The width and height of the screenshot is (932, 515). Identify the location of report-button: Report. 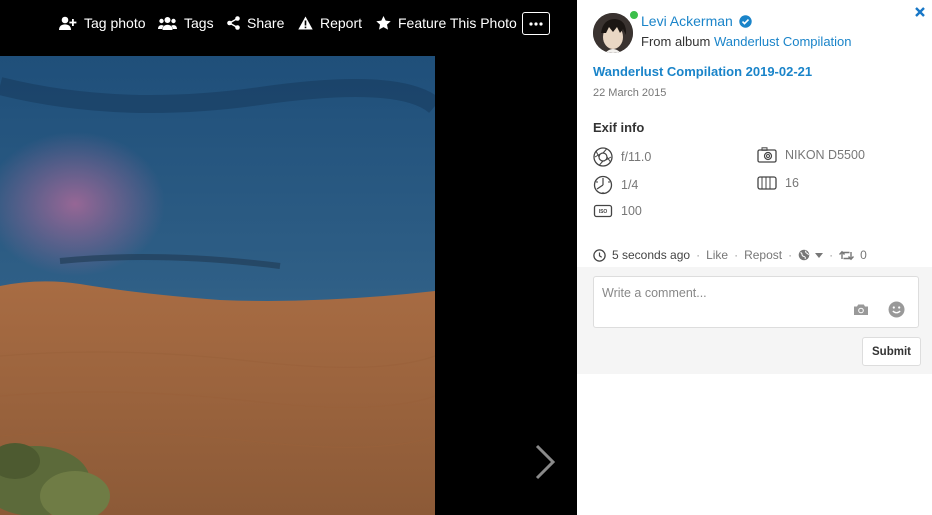
(330, 23).